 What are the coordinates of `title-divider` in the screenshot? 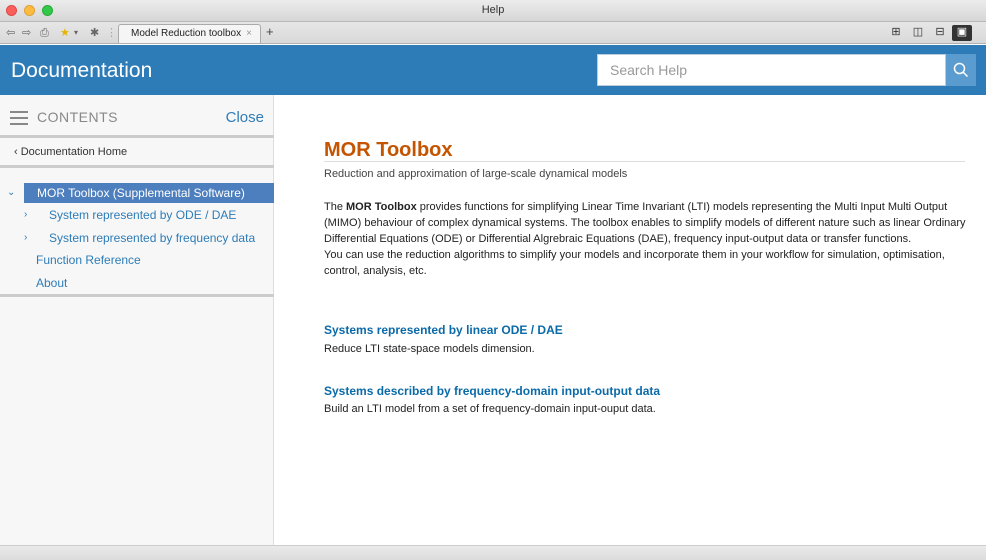 It's located at (644, 161).